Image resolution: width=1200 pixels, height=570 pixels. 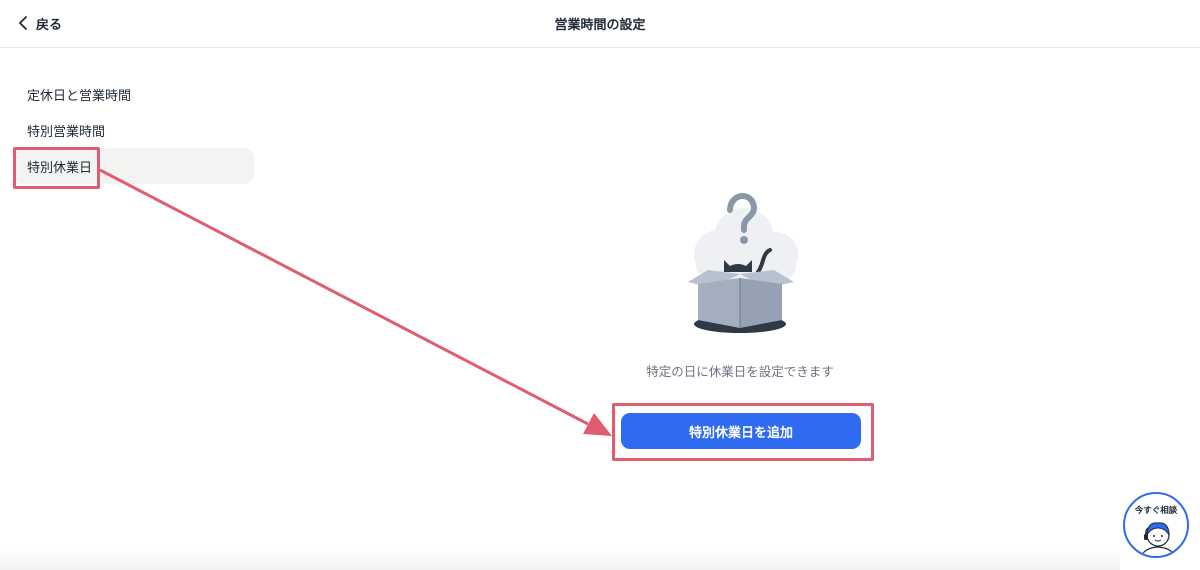 I want to click on cat-in-box-question-icon, so click(x=743, y=262).